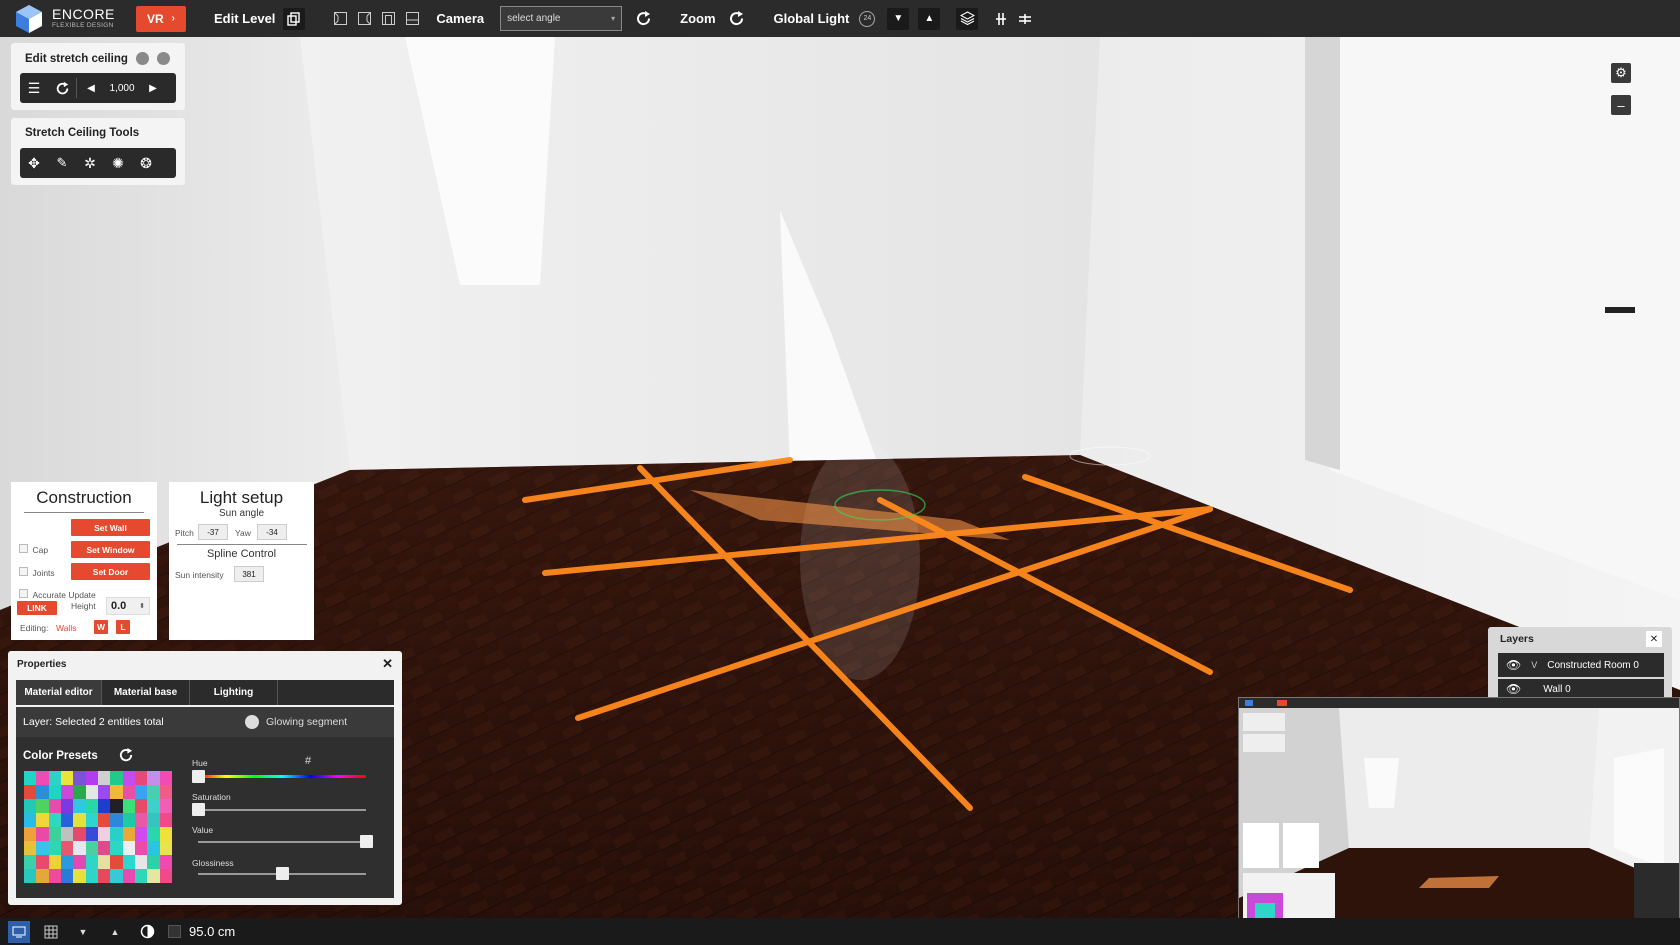 This screenshot has width=1680, height=945. I want to click on draw-tool-button: ✎, so click(62, 163).